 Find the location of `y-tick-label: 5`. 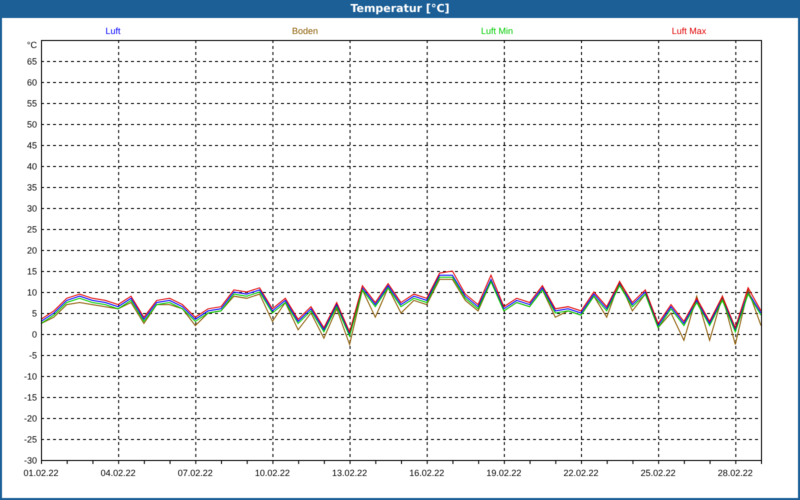

y-tick-label: 5 is located at coordinates (34, 313).